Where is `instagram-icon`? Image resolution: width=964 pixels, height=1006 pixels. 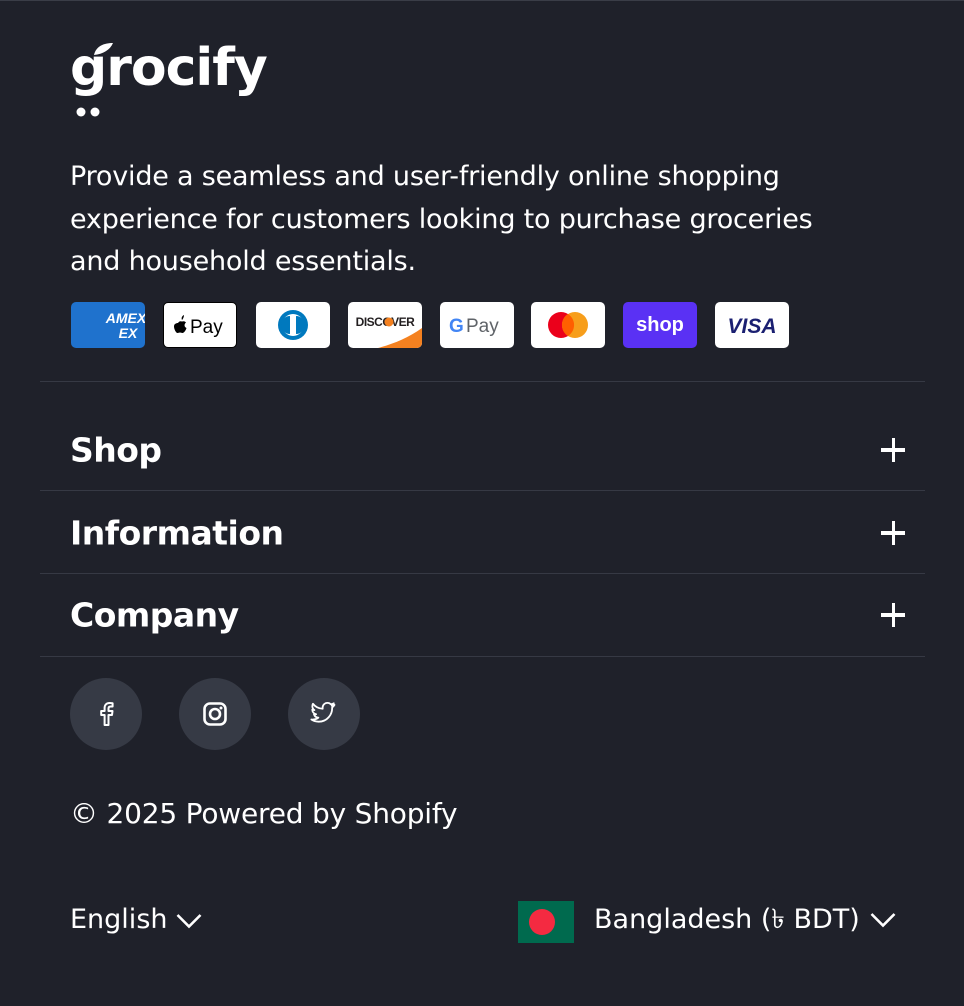 instagram-icon is located at coordinates (215, 714).